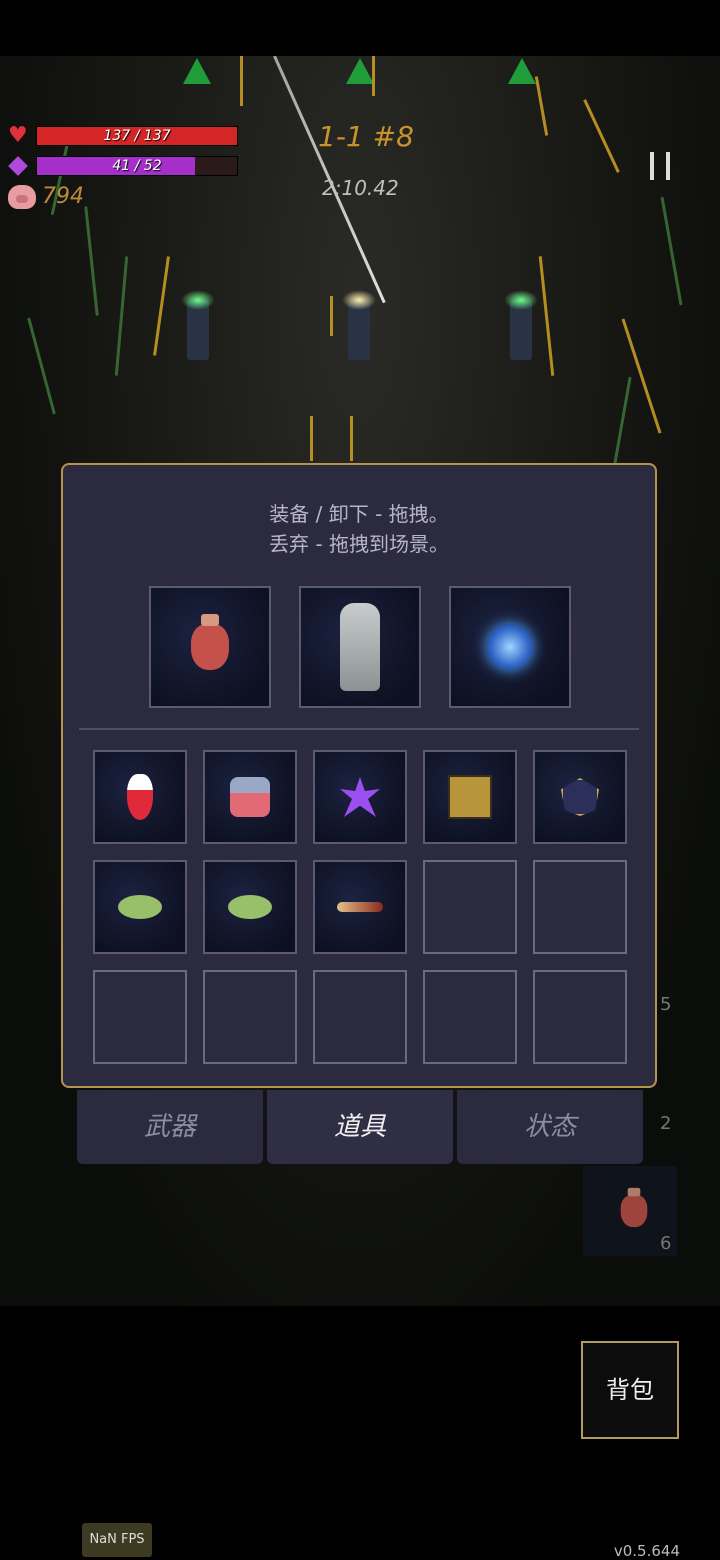 The height and width of the screenshot is (1560, 720). I want to click on mana-bar: 41 / 52, so click(137, 166).